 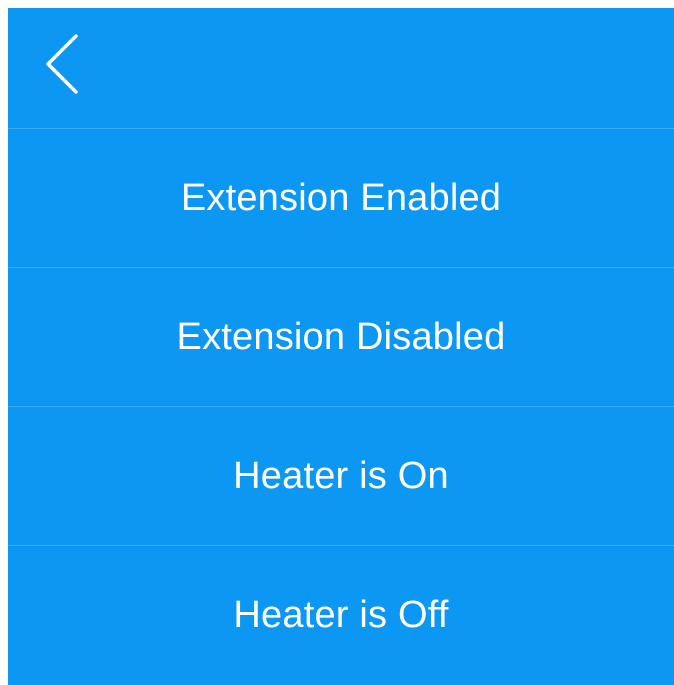 I want to click on option-label: Extension Disabled, so click(x=341, y=336).